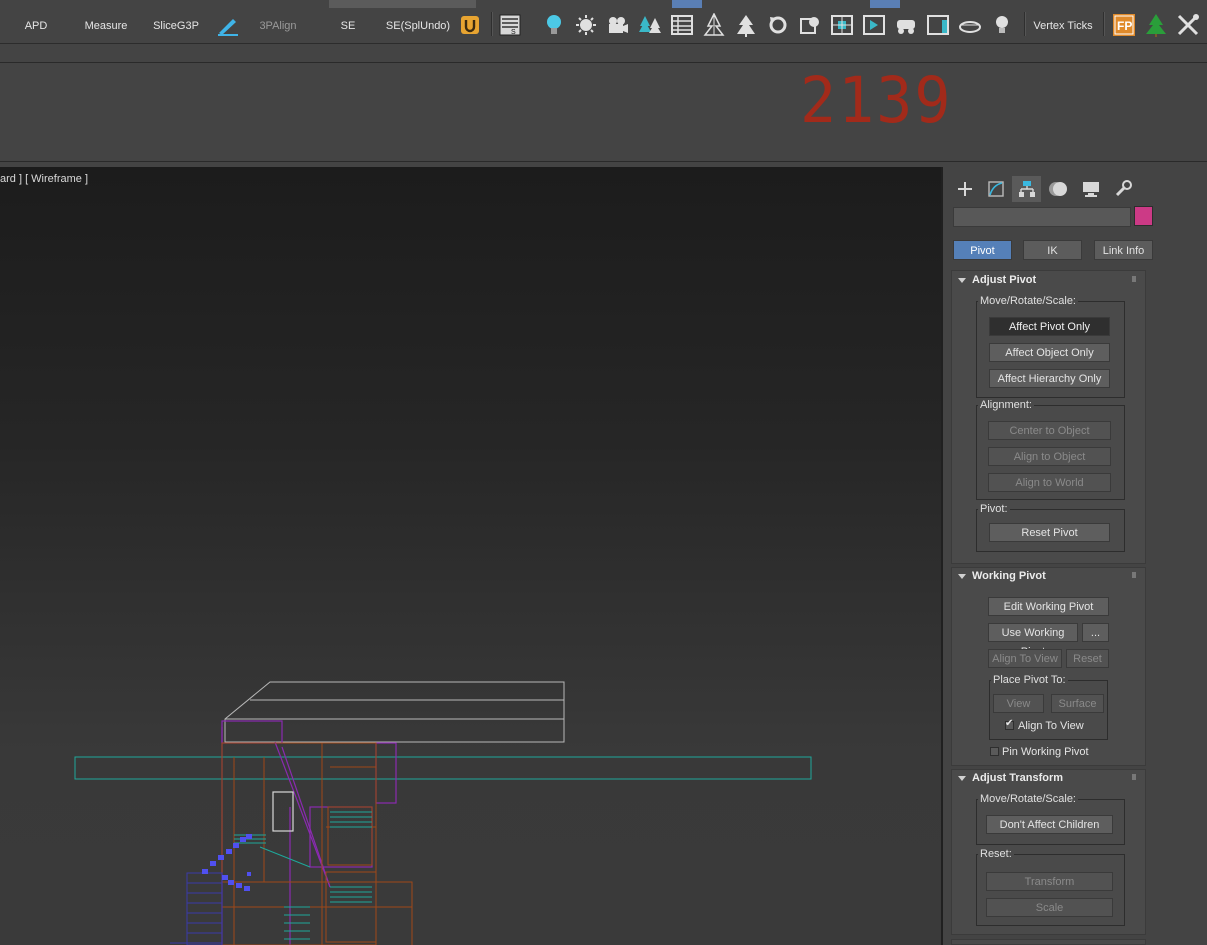 The height and width of the screenshot is (945, 1207). I want to click on align-to-world-button: Align to World, so click(1049, 482).